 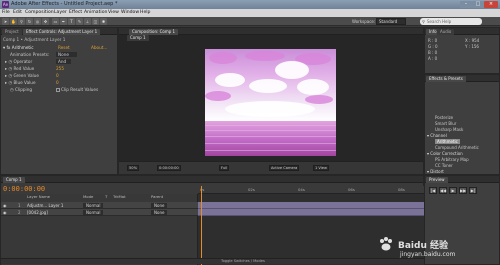 I want to click on white-cloud, so click(x=268, y=86).